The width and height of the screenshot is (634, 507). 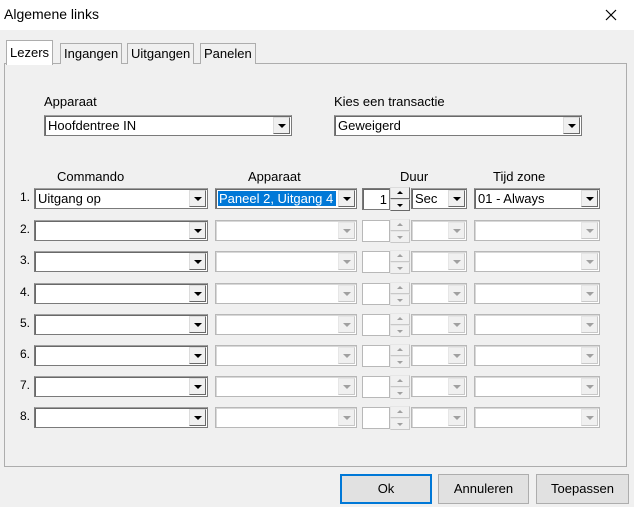 What do you see at coordinates (483, 489) in the screenshot?
I see `cancel-button: Annuleren` at bounding box center [483, 489].